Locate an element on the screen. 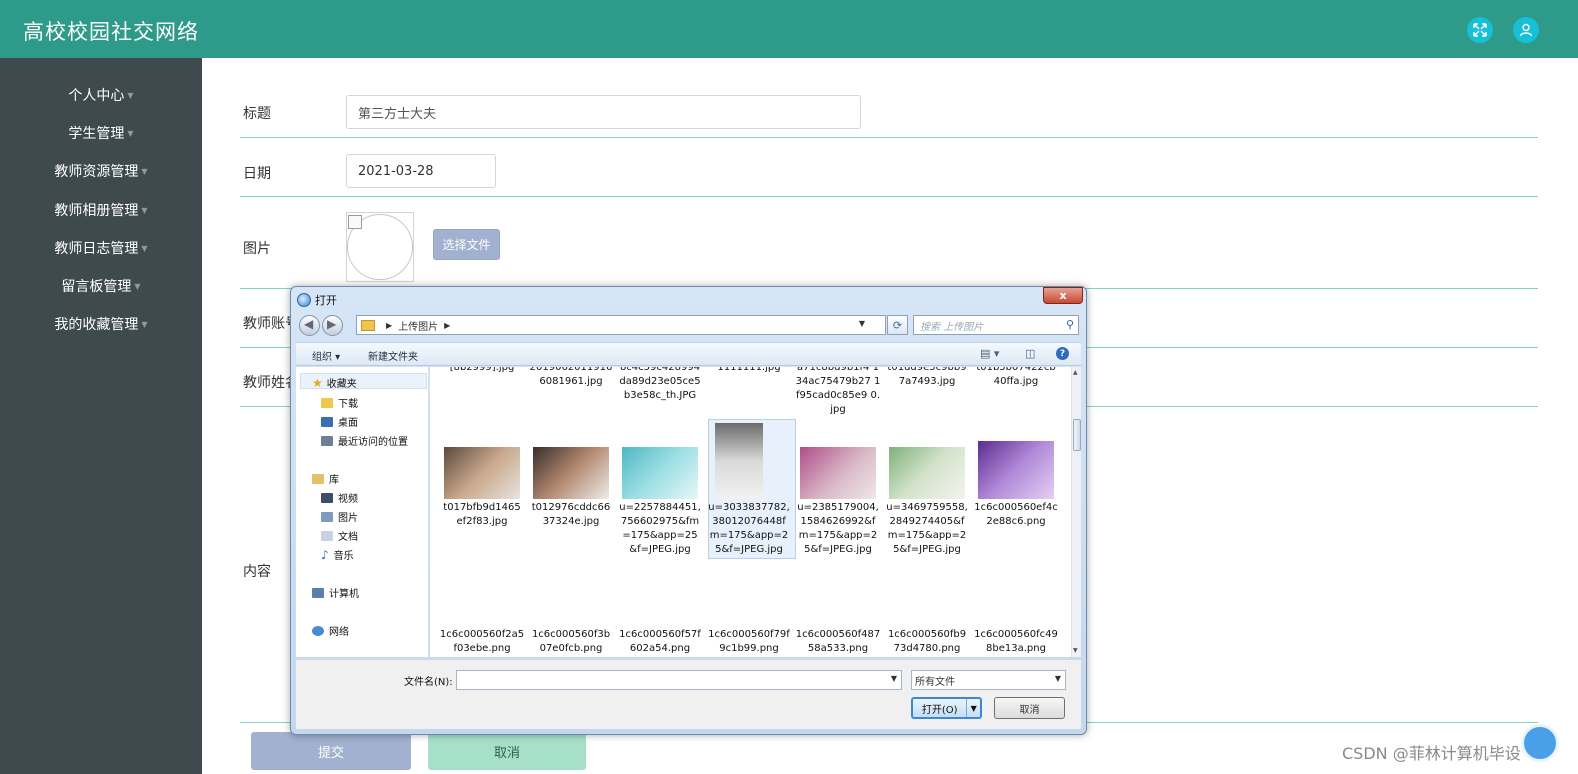 The image size is (1578, 774). back-button: ◀ is located at coordinates (309, 325).